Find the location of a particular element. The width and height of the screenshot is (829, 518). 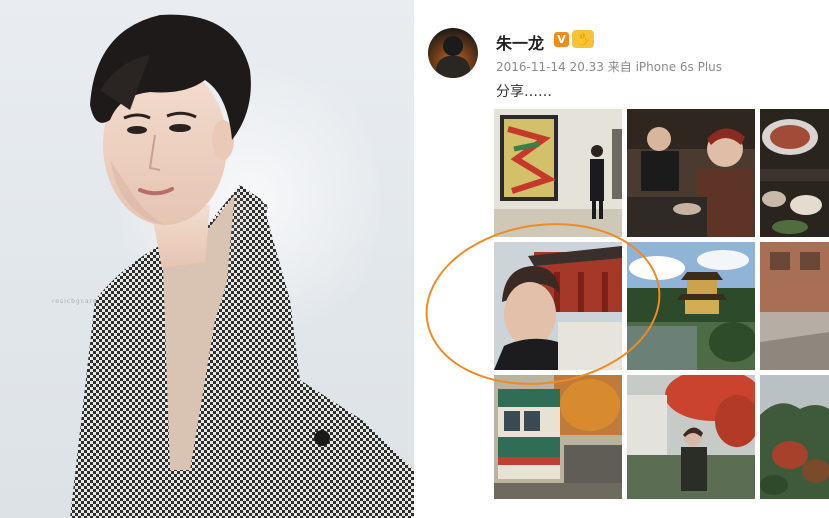

post-timestamp: 2016-11-14 20.33 is located at coordinates (550, 67).